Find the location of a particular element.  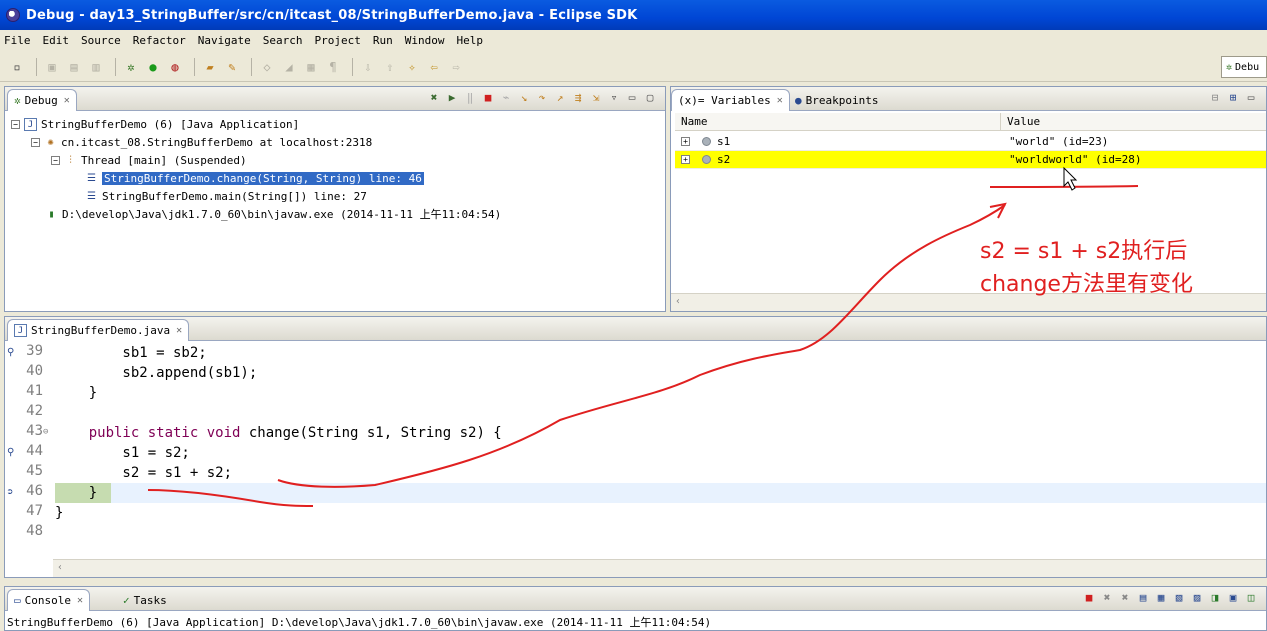

tab-variables: (x)= Variables ✕ is located at coordinates (730, 100).